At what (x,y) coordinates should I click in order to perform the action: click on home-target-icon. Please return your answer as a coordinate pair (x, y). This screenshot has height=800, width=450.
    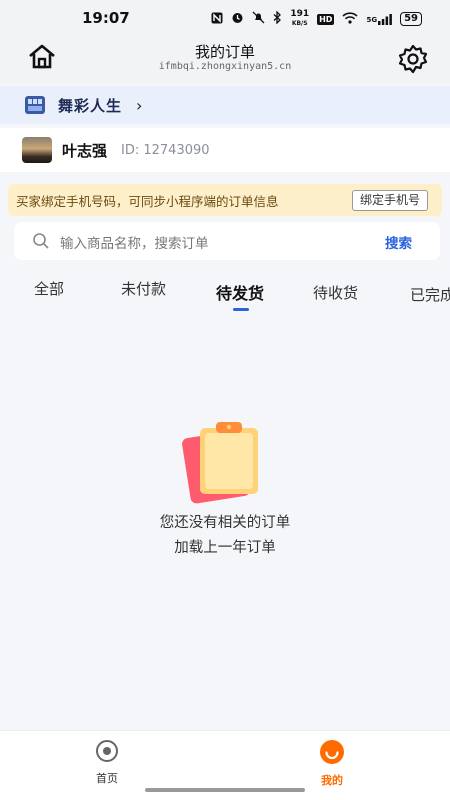
    Looking at the image, I should click on (107, 751).